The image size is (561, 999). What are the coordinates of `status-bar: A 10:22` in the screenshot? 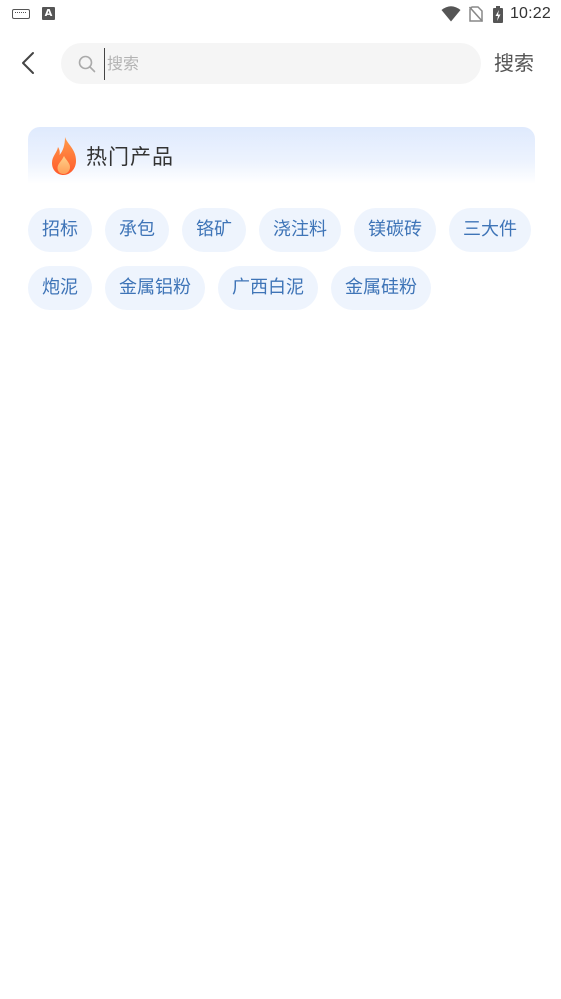 It's located at (280, 14).